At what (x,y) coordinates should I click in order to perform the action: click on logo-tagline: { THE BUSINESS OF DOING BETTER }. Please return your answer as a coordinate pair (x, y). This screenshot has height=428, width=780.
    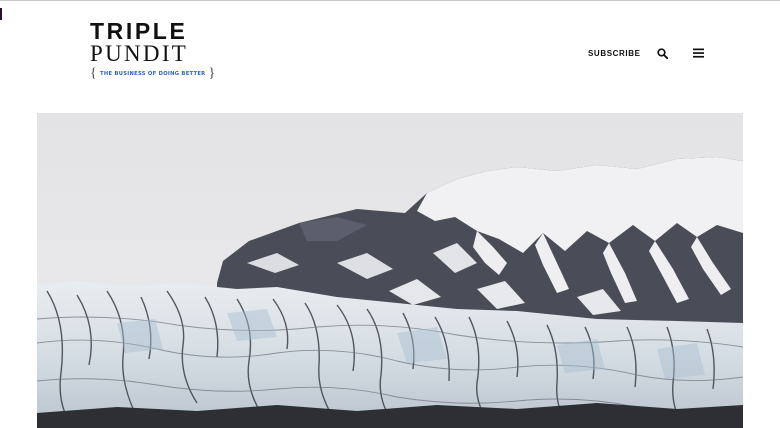
    Looking at the image, I should click on (152, 73).